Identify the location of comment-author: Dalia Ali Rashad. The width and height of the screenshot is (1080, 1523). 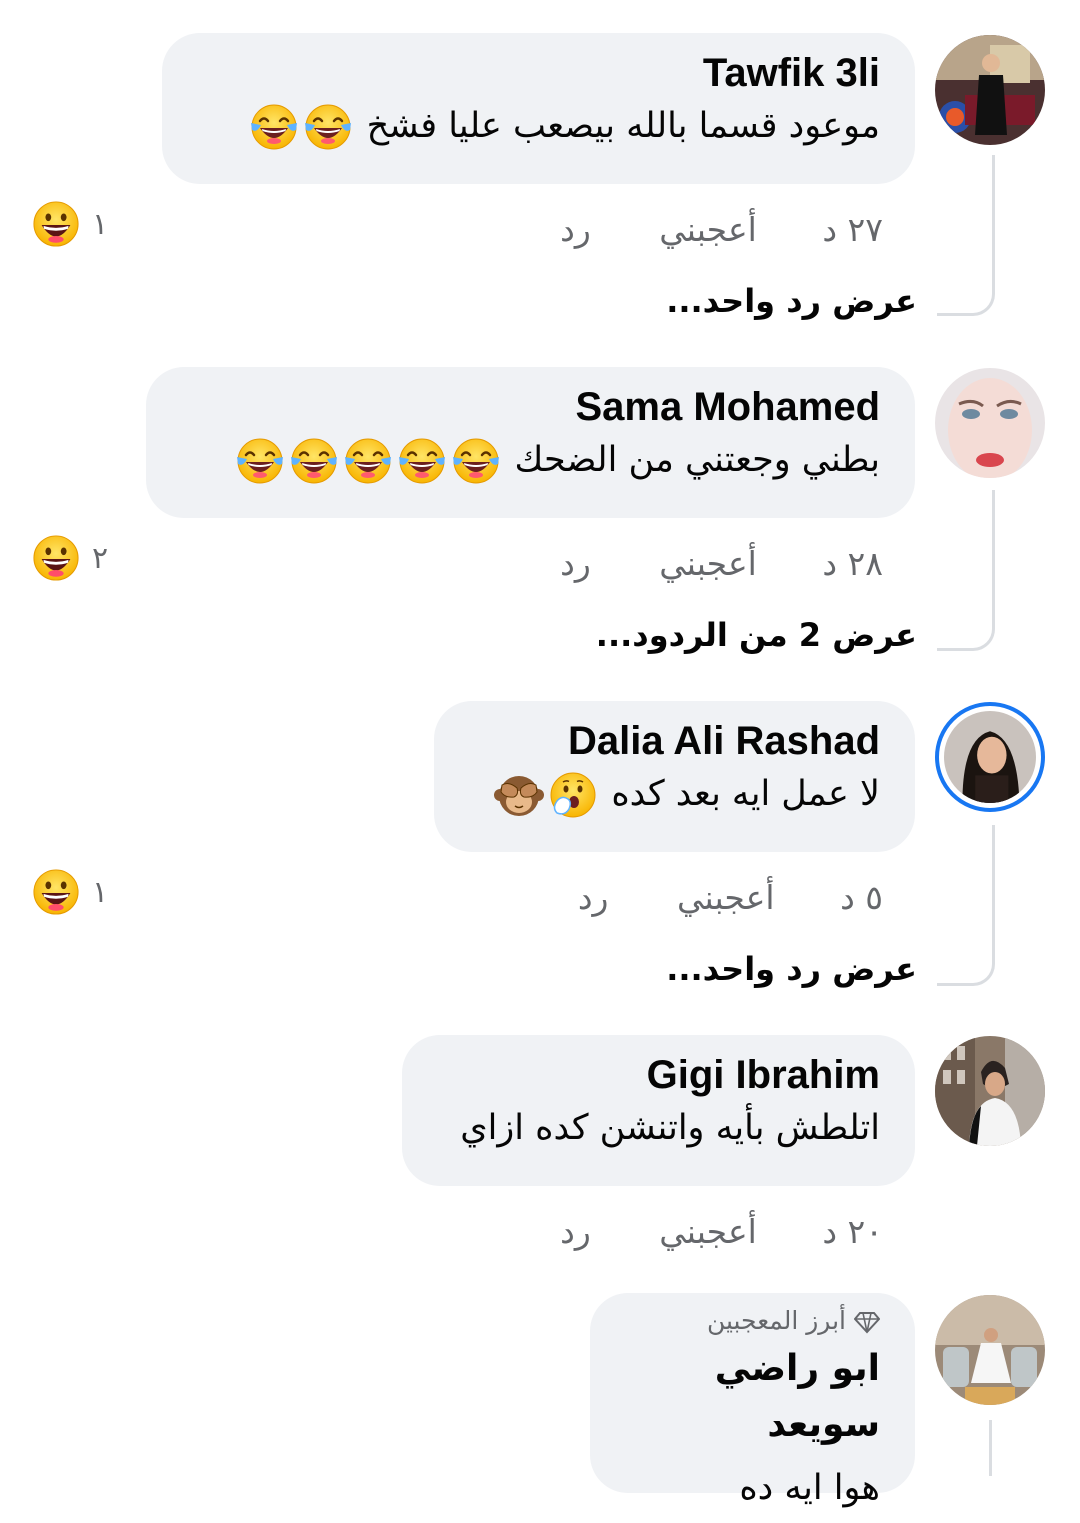
(674, 741).